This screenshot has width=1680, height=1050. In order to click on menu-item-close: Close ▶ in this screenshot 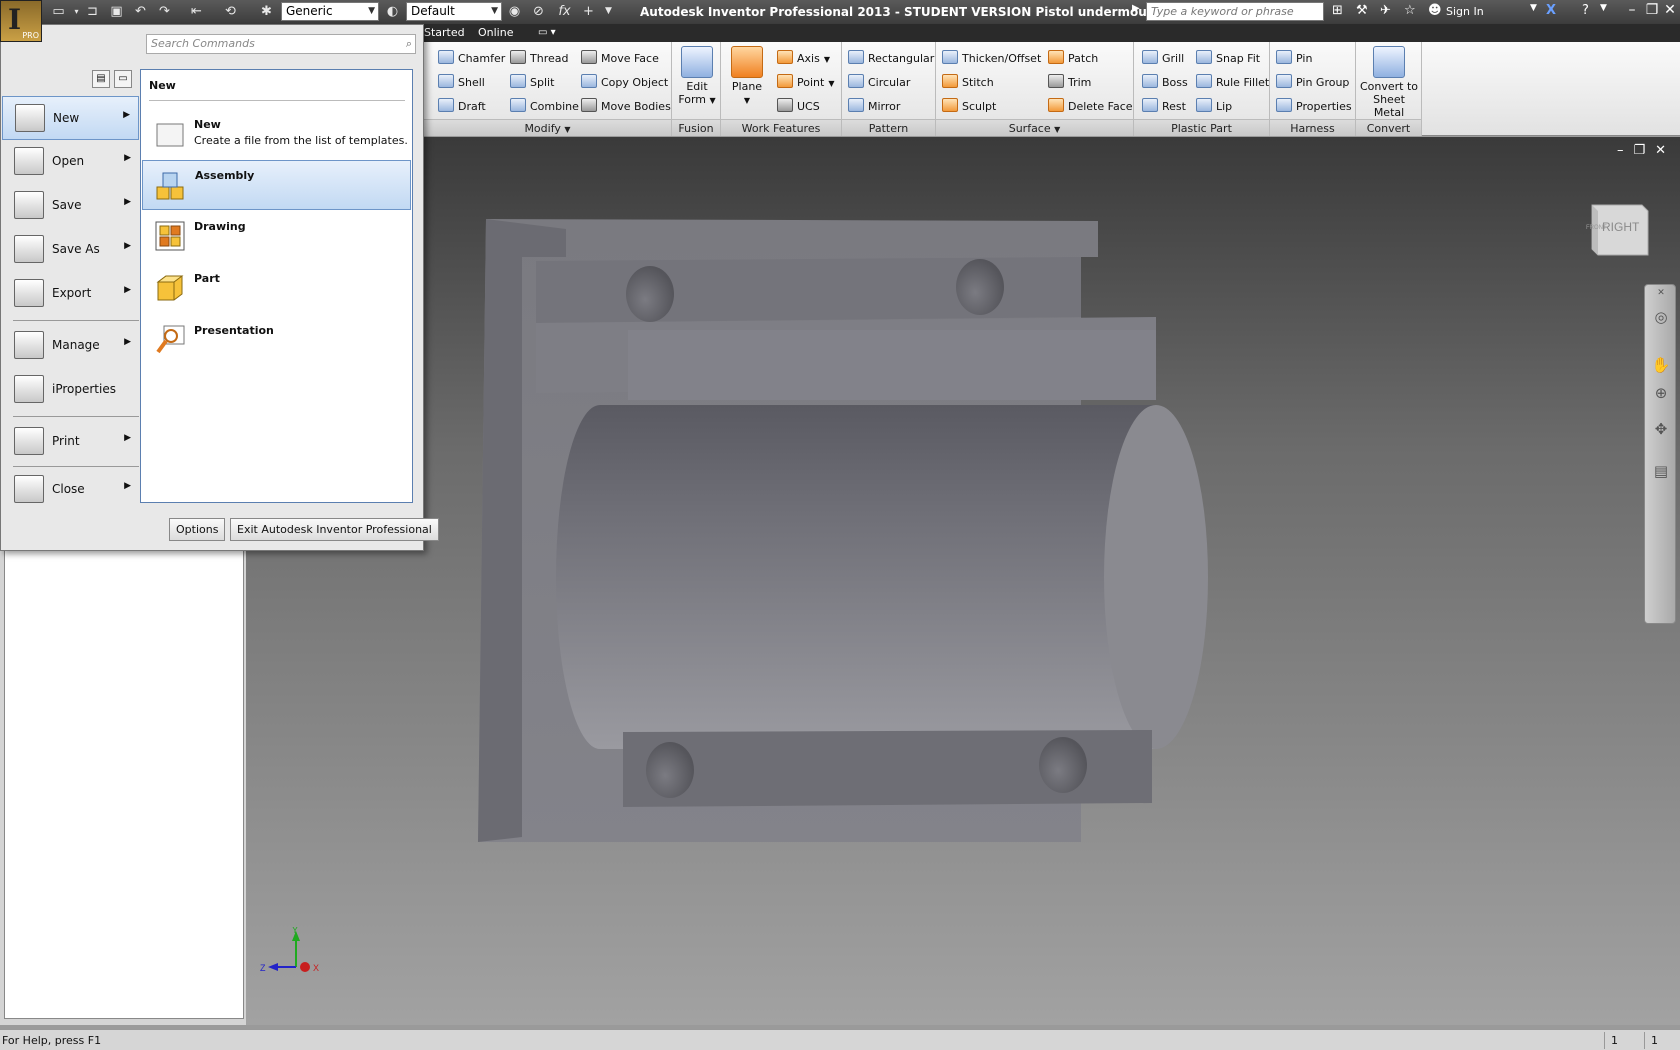, I will do `click(70, 490)`.